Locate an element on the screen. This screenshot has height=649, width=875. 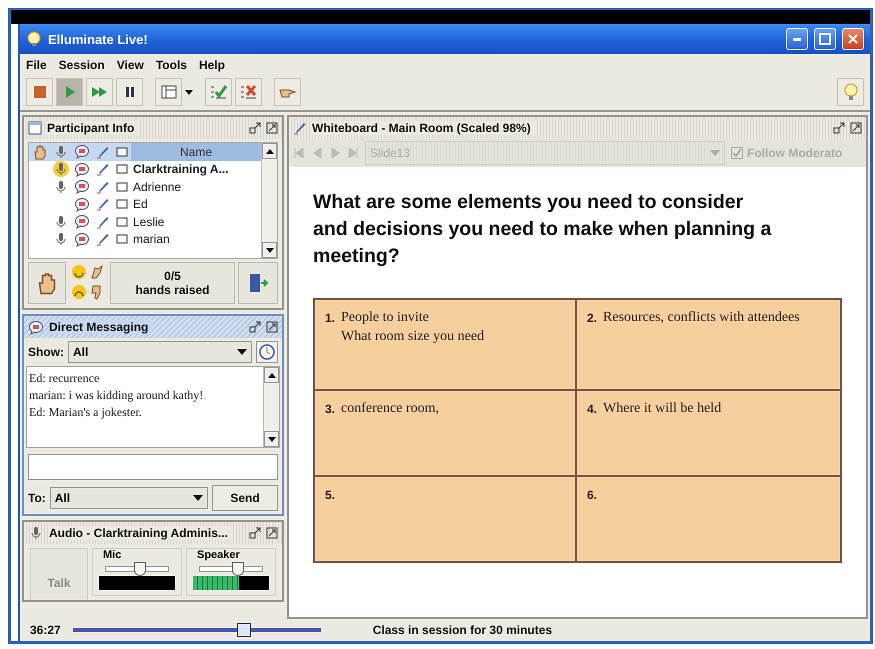
chat-message: Ed: recurrence is located at coordinates (64, 378).